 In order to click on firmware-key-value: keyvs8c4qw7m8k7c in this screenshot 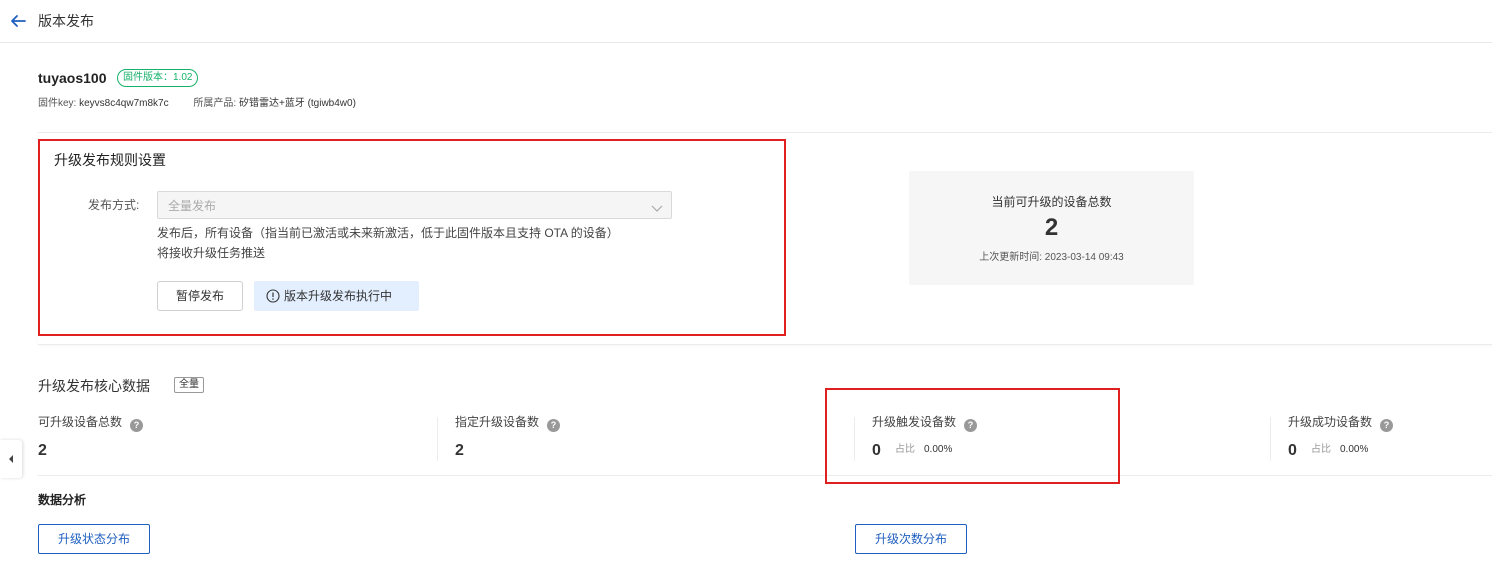, I will do `click(124, 103)`.